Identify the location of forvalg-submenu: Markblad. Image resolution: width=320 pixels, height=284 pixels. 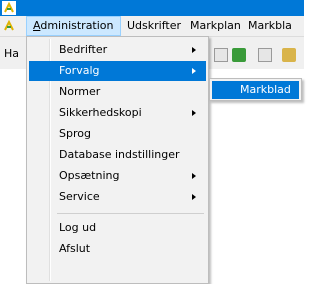
(255, 89).